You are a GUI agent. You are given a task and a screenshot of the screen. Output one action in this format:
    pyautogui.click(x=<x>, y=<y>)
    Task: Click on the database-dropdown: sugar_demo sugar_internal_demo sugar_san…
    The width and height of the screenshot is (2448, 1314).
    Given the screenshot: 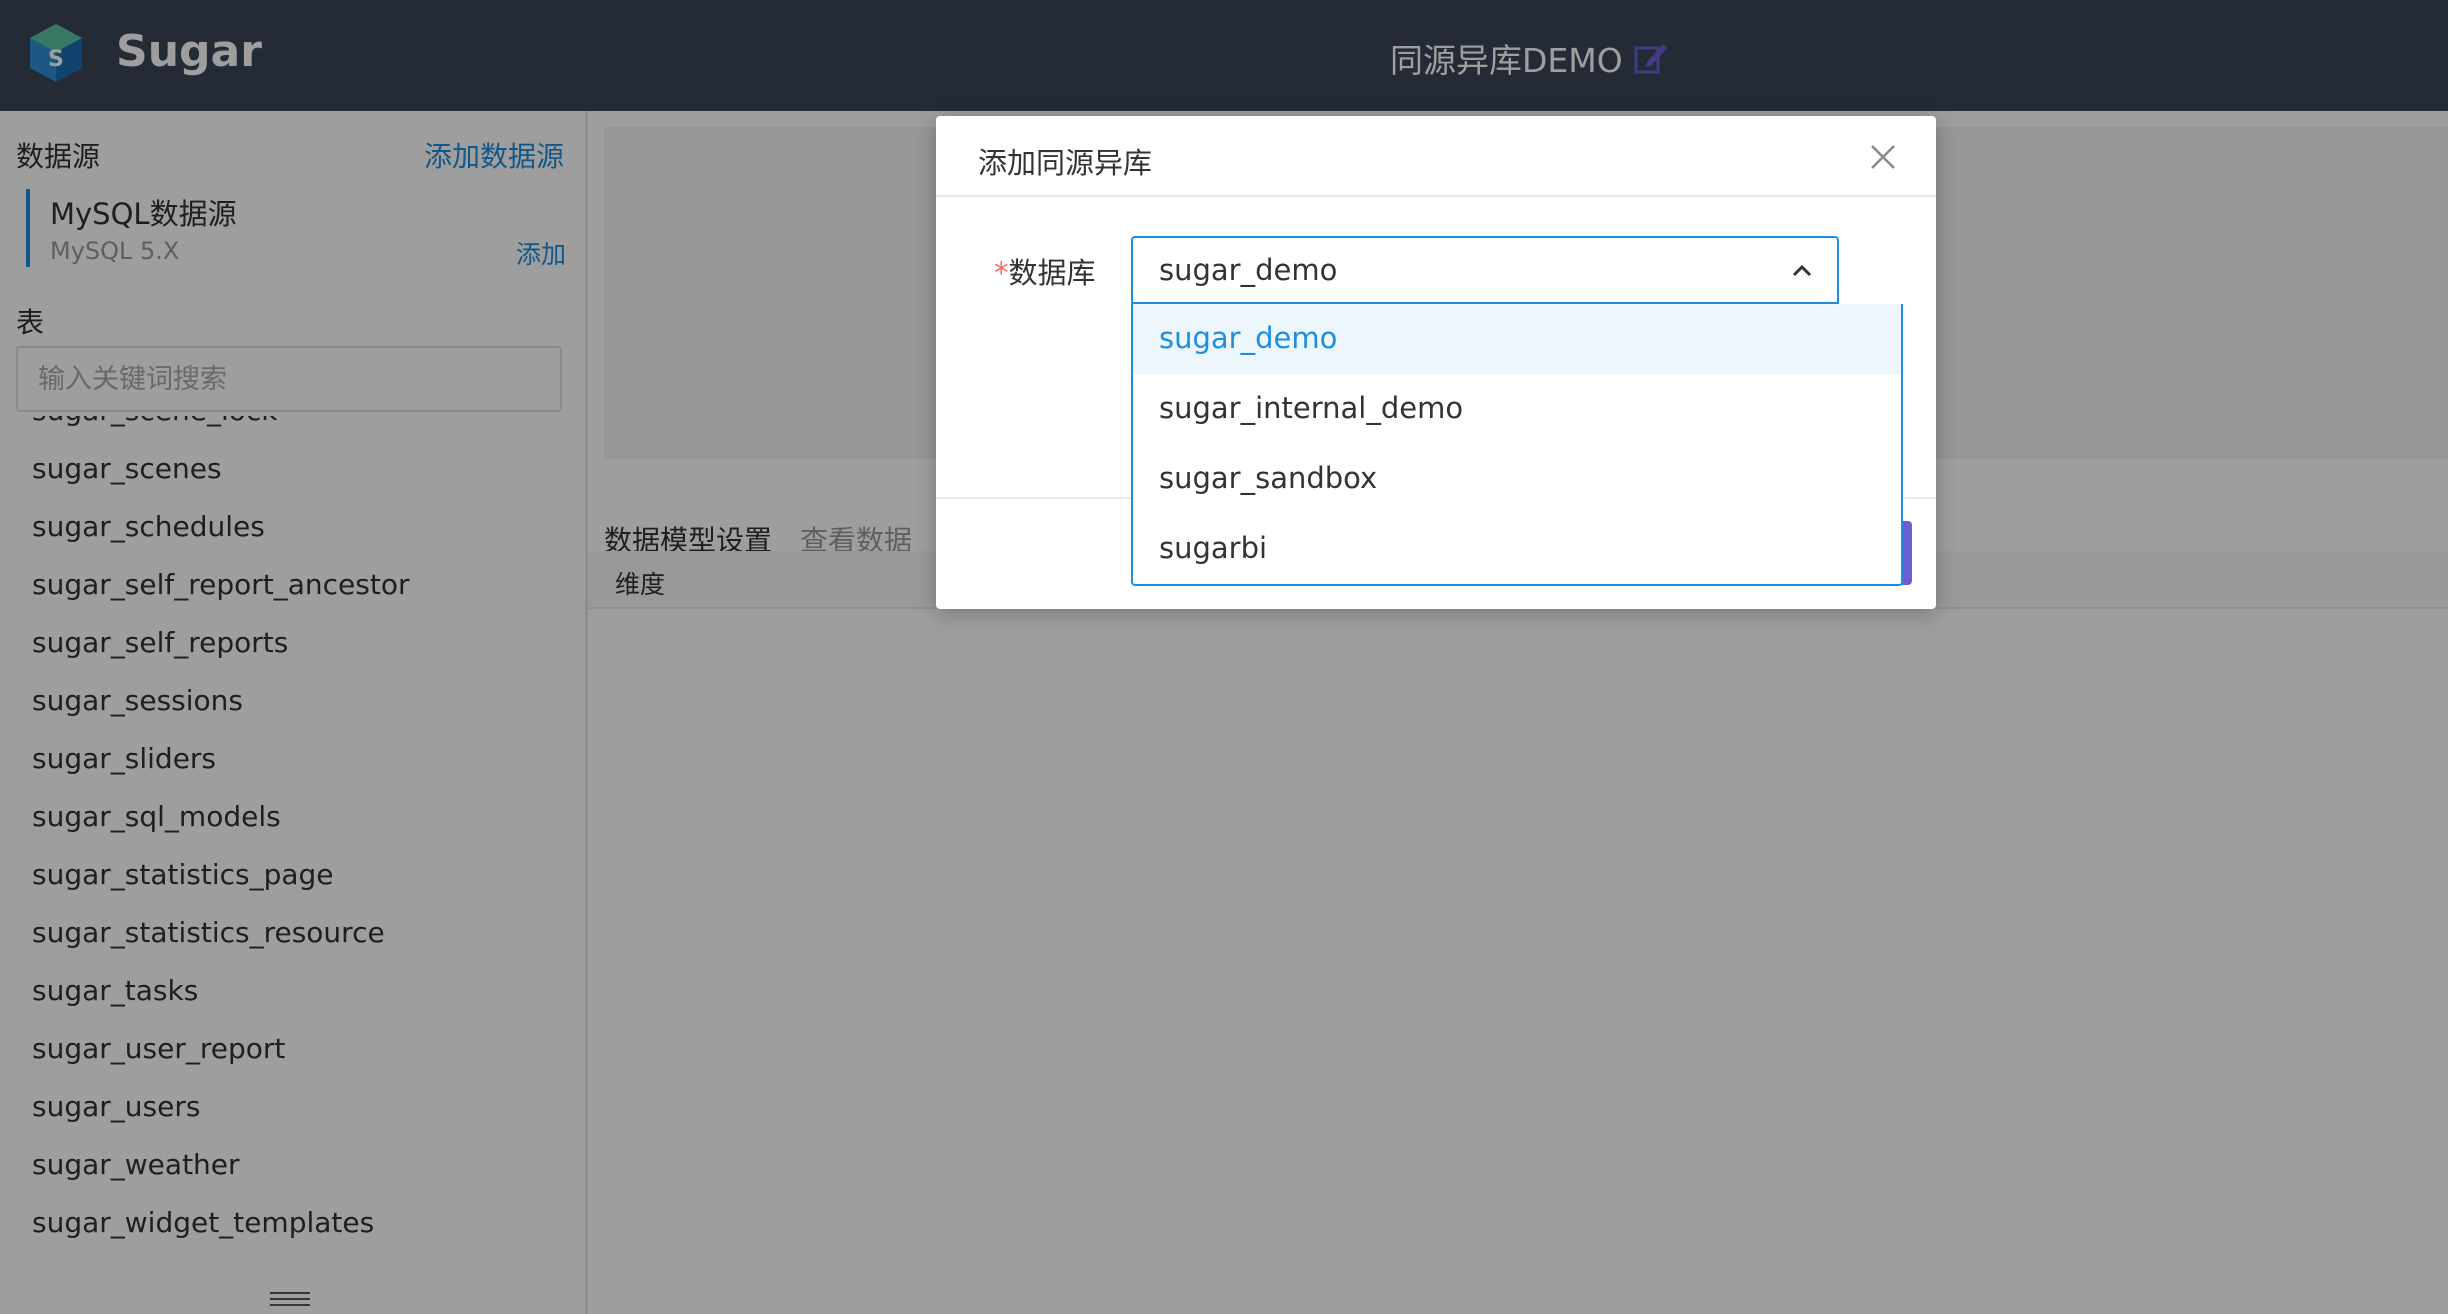 What is the action you would take?
    pyautogui.click(x=1517, y=445)
    